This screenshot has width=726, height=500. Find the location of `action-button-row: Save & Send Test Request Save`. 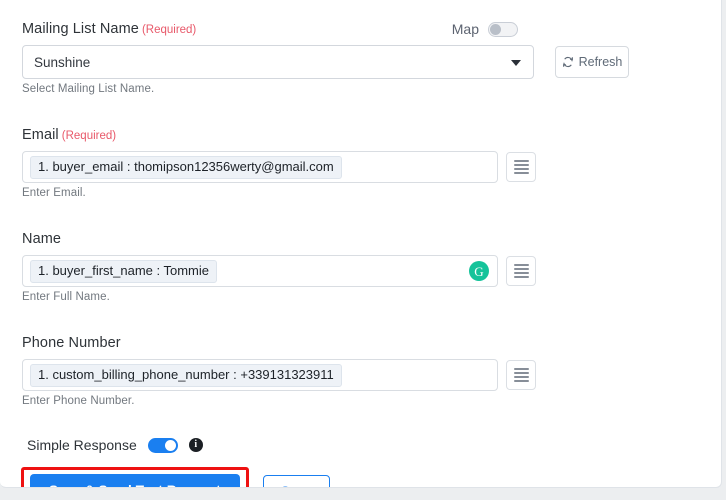

action-button-row: Save & Send Test Request Save is located at coordinates (357, 477).